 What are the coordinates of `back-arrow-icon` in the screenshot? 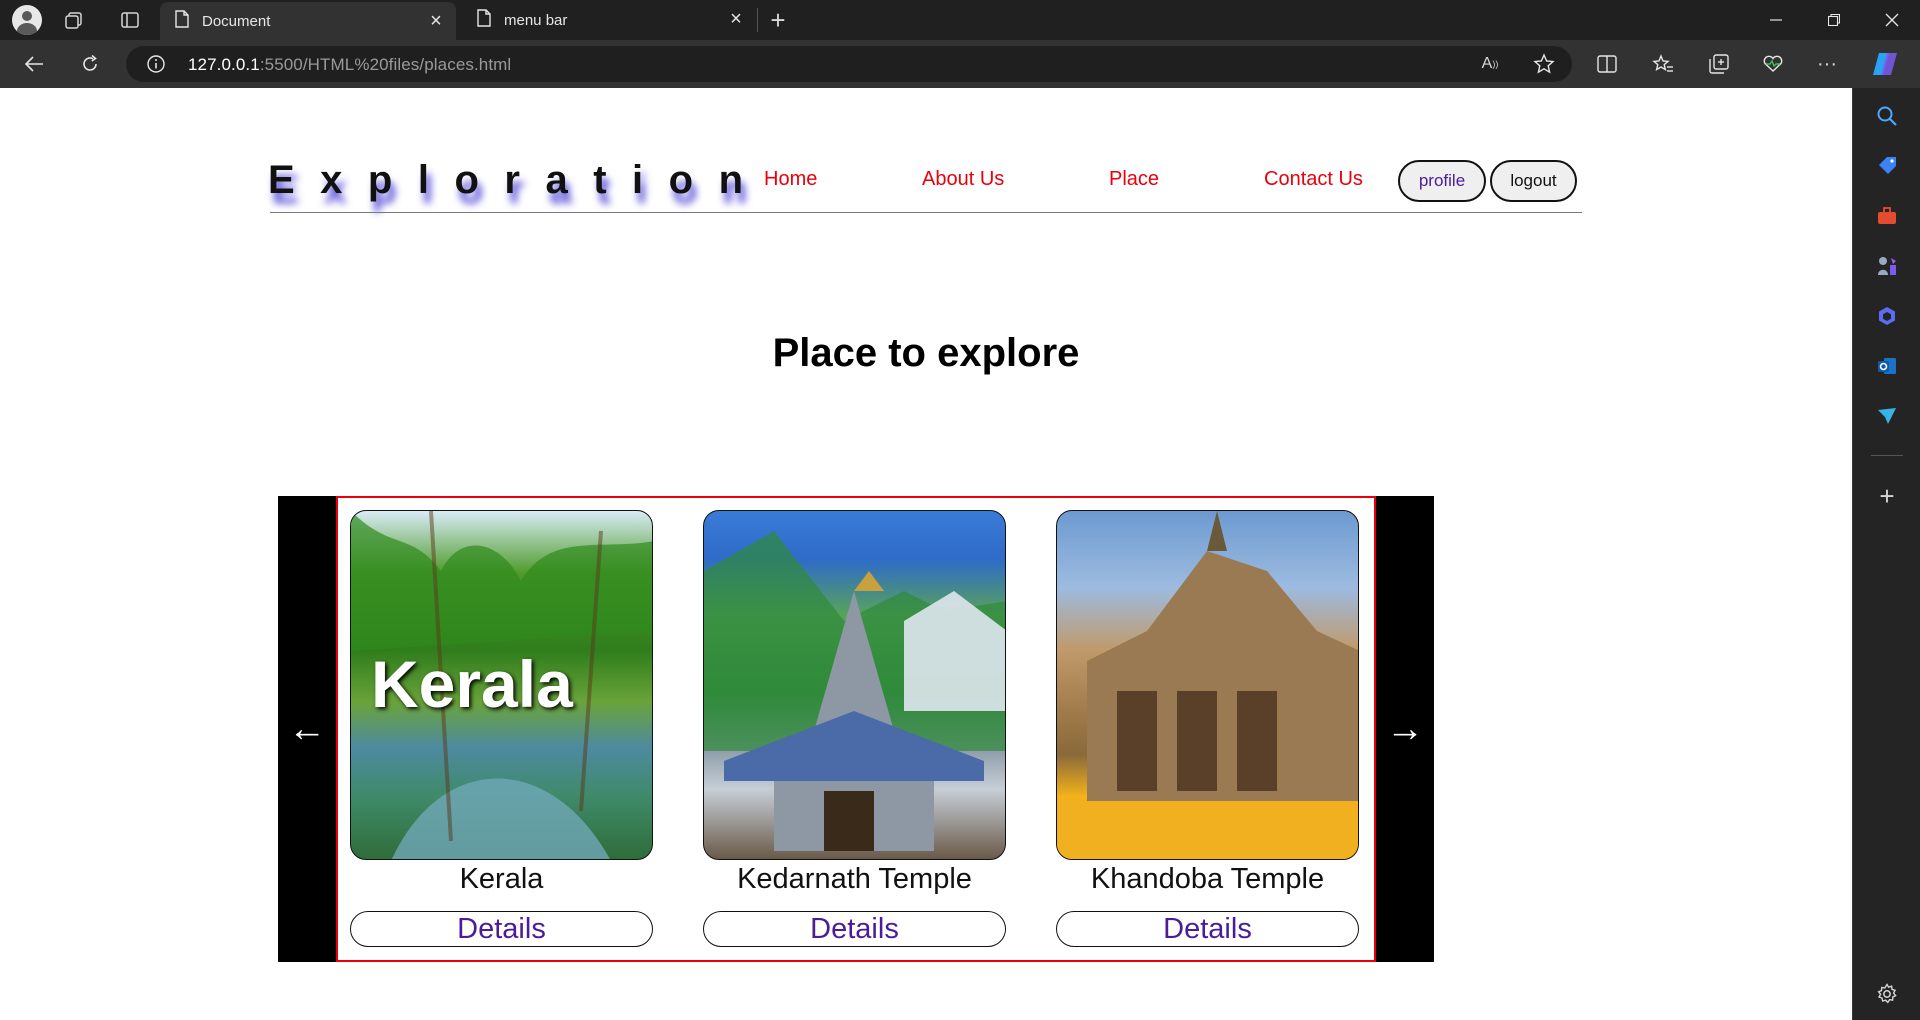 It's located at (34, 64).